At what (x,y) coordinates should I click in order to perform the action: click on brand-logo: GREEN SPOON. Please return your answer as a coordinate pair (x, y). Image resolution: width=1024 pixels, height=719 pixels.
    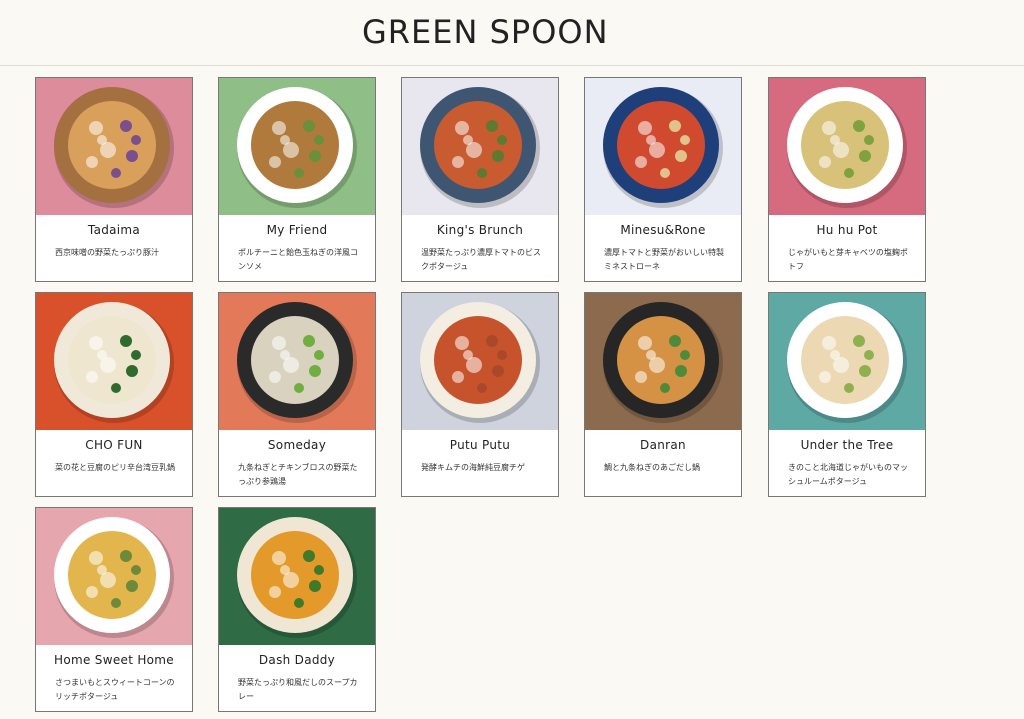
    Looking at the image, I should click on (485, 32).